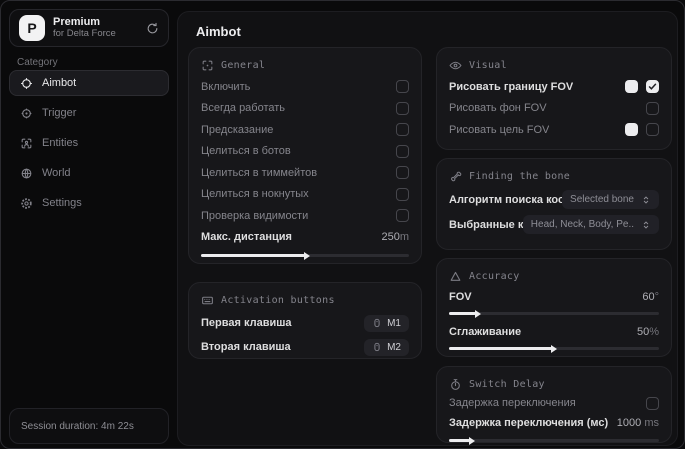 The height and width of the screenshot is (449, 685). I want to click on switch-delay-slider, so click(554, 440).